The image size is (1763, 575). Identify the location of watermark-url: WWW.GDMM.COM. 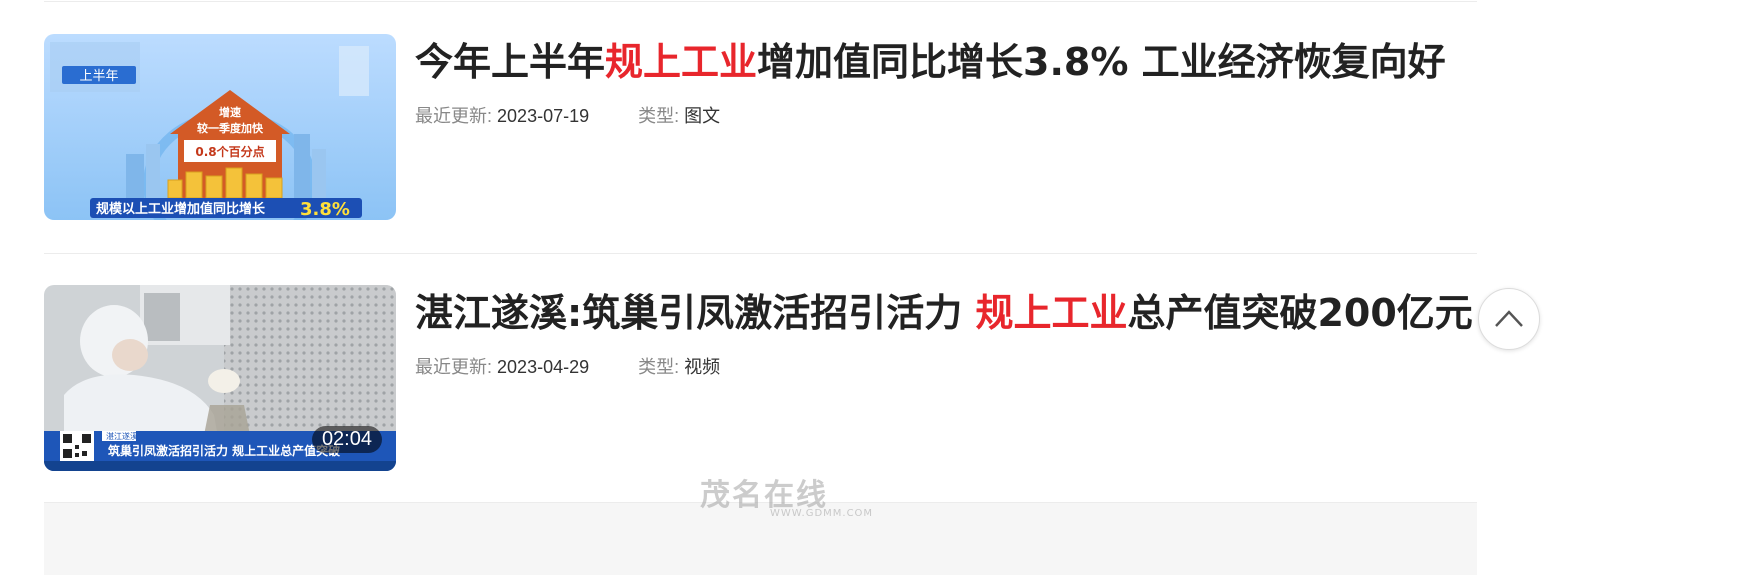
(822, 513).